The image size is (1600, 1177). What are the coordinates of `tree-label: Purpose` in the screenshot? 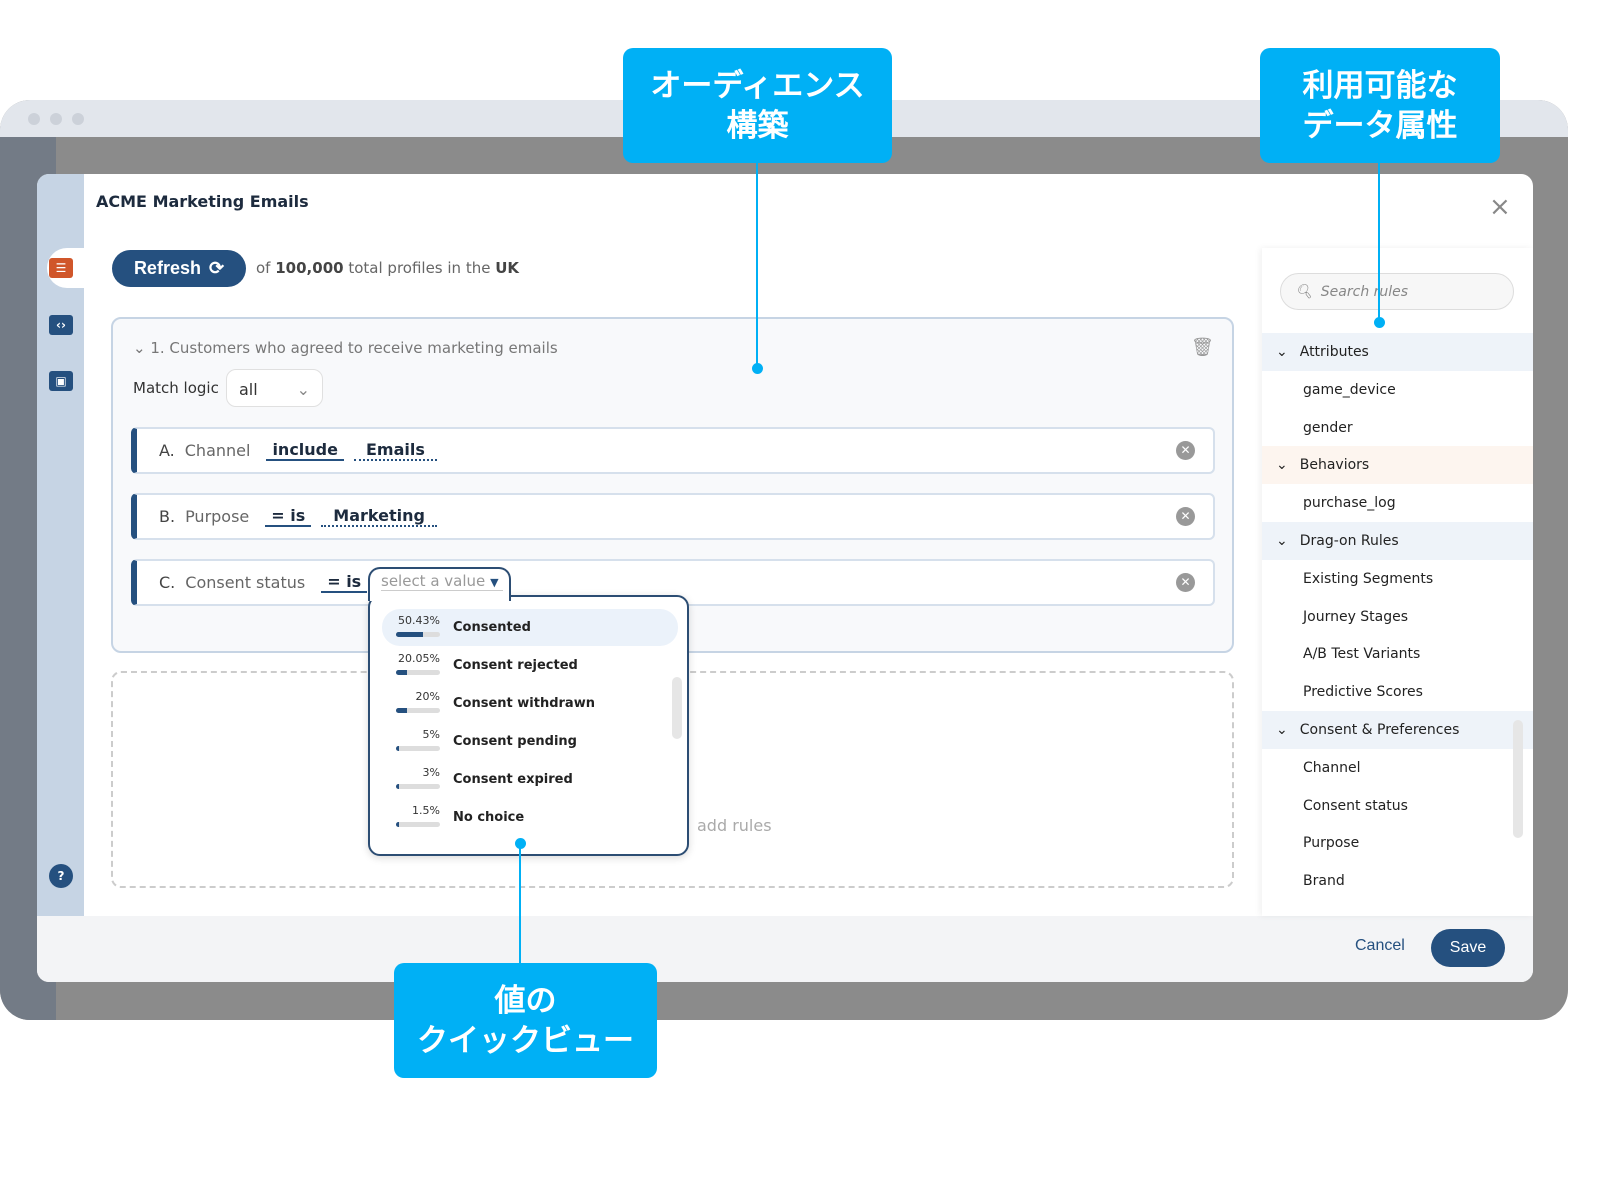 It's located at (1331, 843).